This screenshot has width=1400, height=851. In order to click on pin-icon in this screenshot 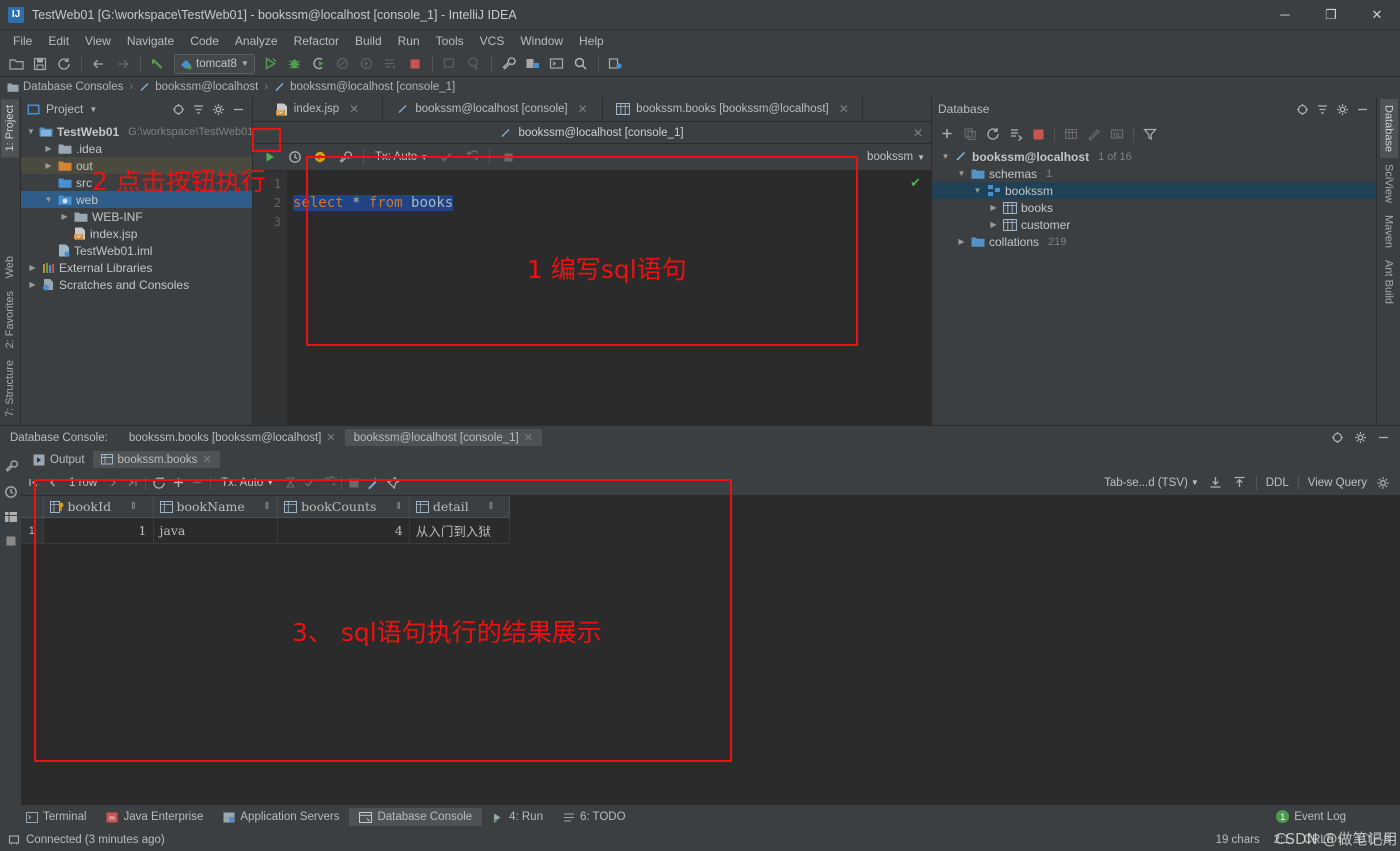, I will do `click(393, 482)`.